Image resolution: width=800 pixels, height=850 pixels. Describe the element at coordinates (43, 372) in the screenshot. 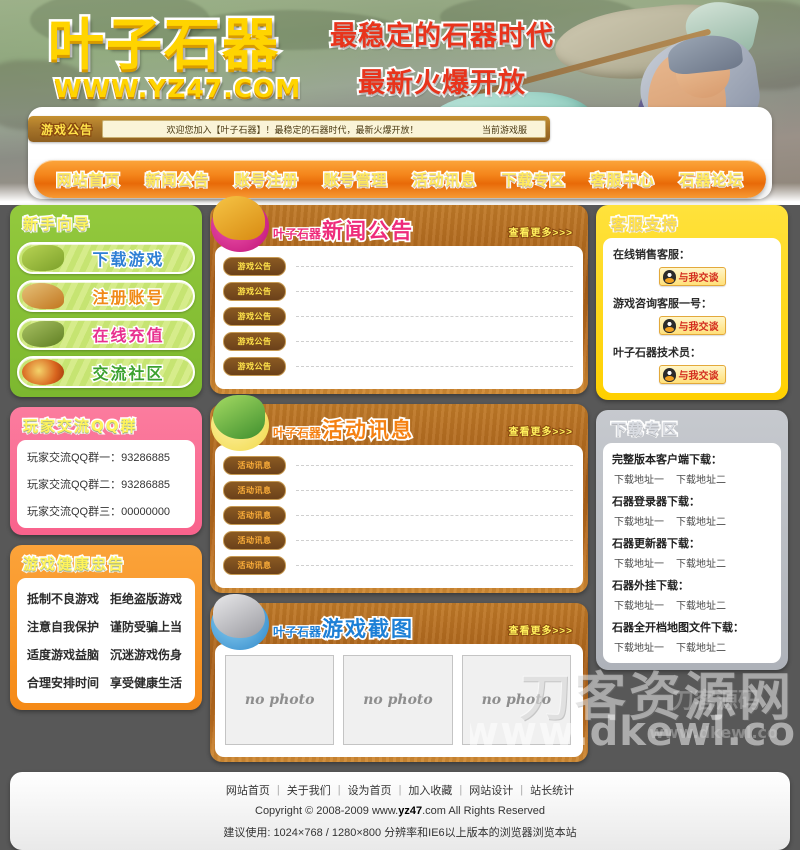

I see `fire-icon` at that location.